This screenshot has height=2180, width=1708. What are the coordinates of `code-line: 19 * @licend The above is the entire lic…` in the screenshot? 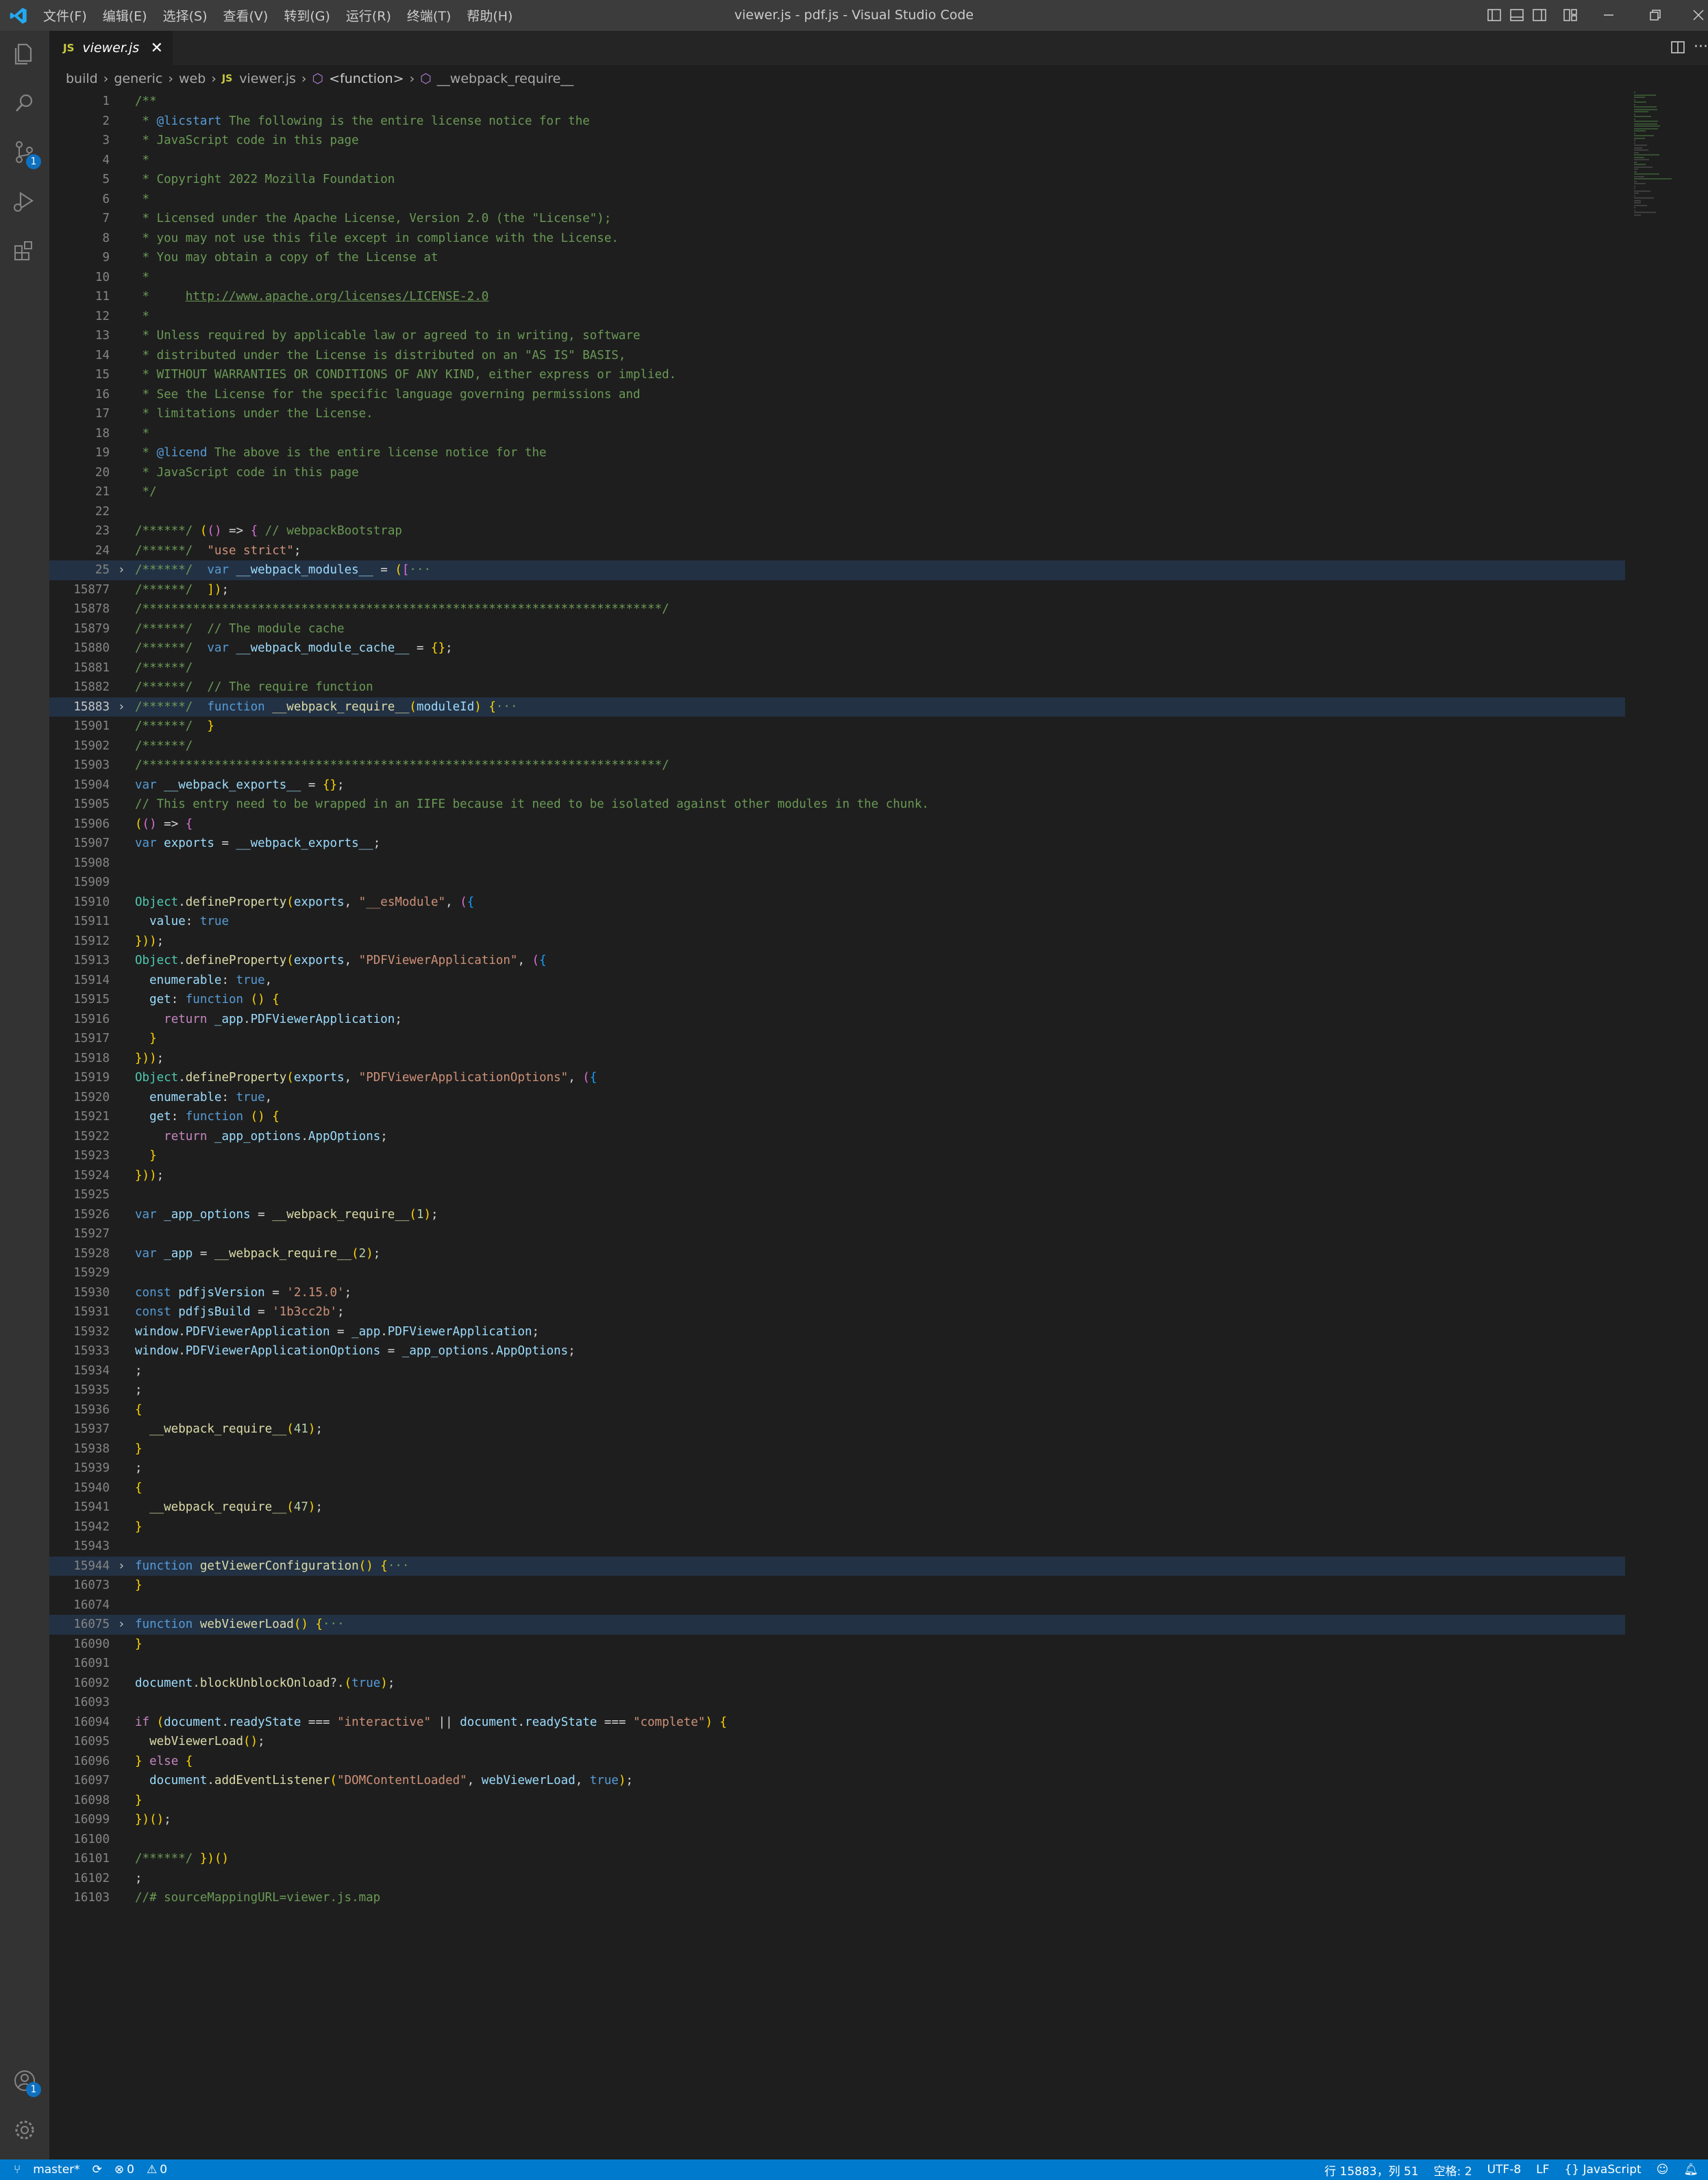 It's located at (837, 453).